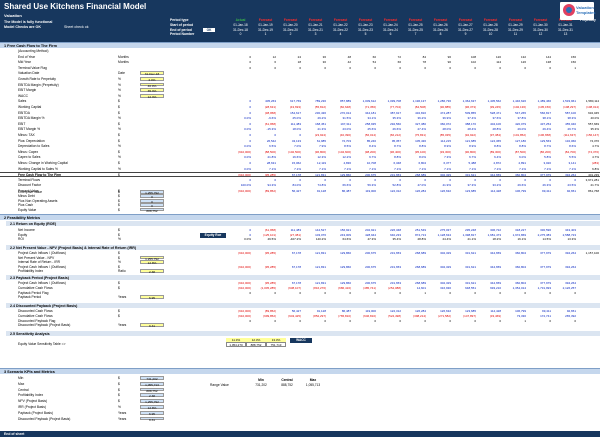  I want to click on table-cell: 874,713, so click(415, 235).